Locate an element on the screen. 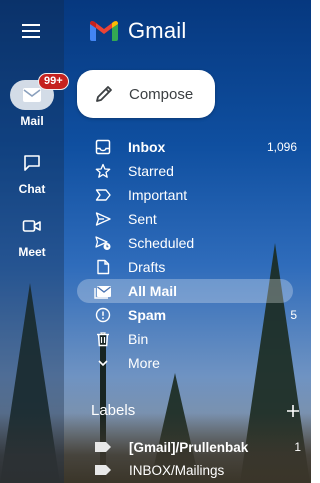  nav-label-scheduled: Scheduled is located at coordinates (161, 243).